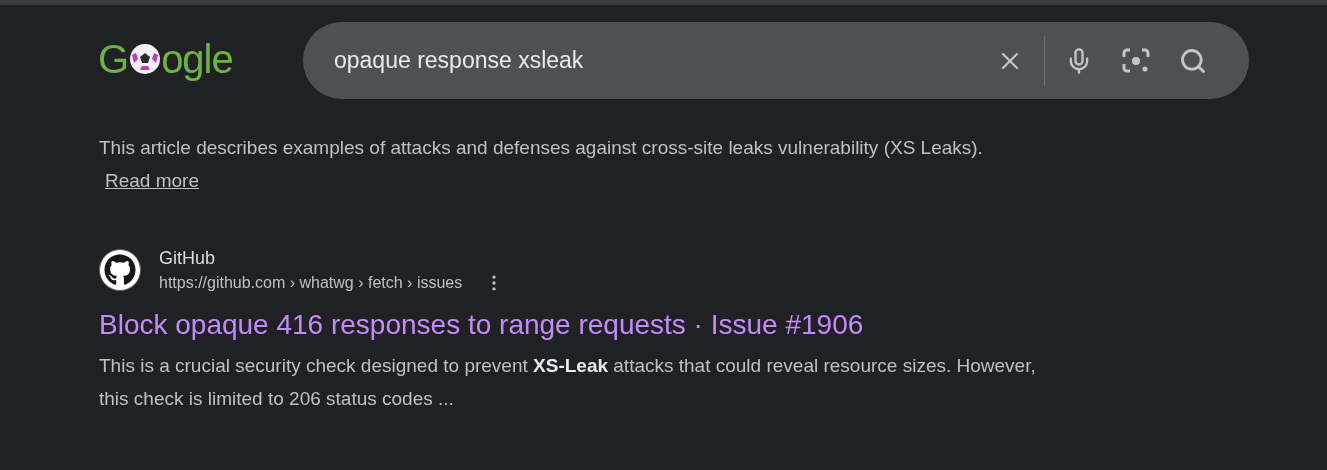 The width and height of the screenshot is (1327, 470). I want to click on search-box: opaque response xsleak, so click(776, 60).